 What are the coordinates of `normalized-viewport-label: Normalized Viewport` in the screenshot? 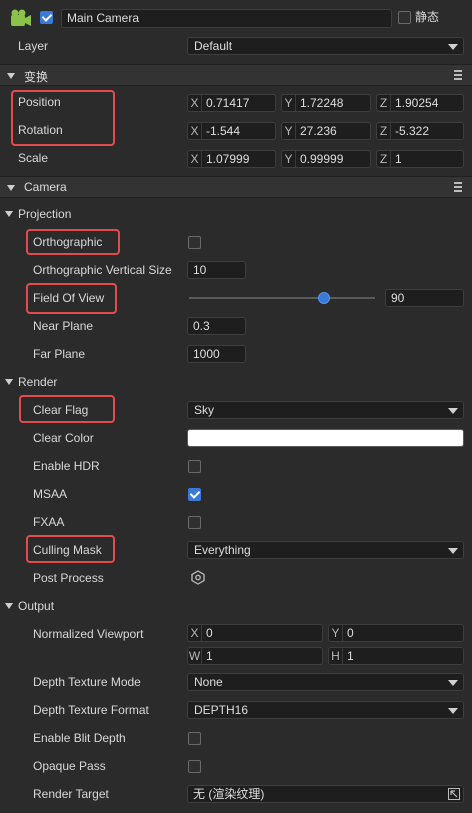 It's located at (88, 634).